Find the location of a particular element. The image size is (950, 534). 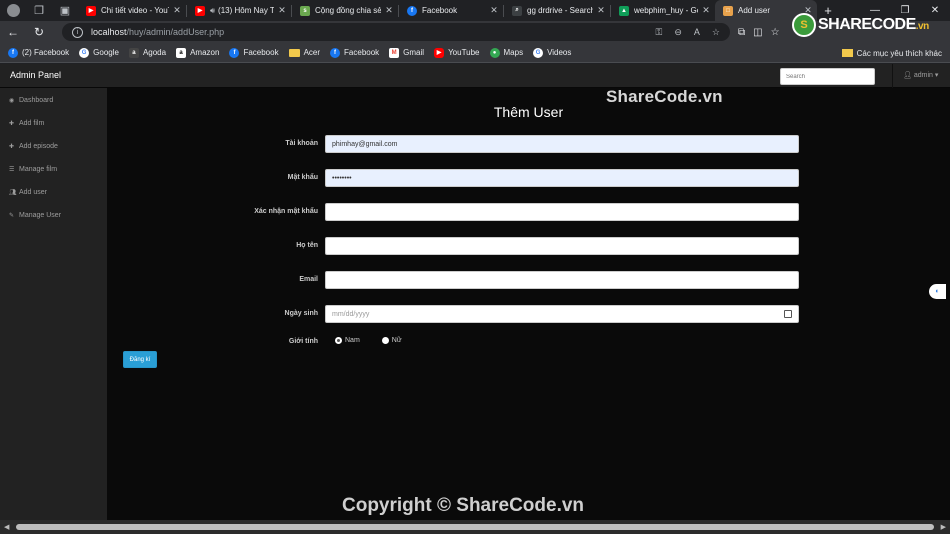

zoom-icon: ⊖ is located at coordinates (678, 32).